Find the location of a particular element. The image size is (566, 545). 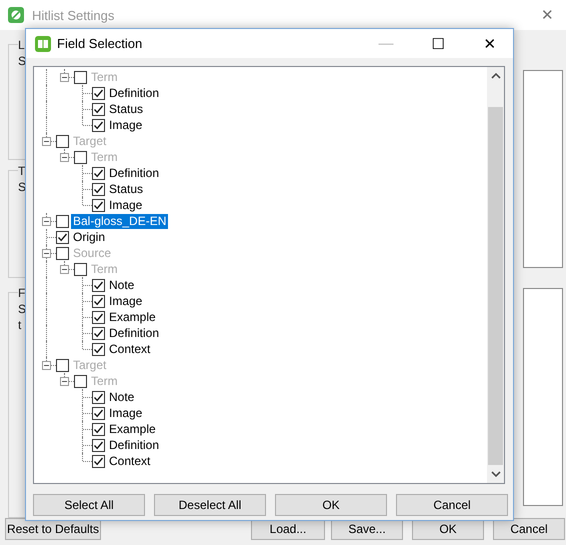

tree-item: Origin is located at coordinates (89, 237).